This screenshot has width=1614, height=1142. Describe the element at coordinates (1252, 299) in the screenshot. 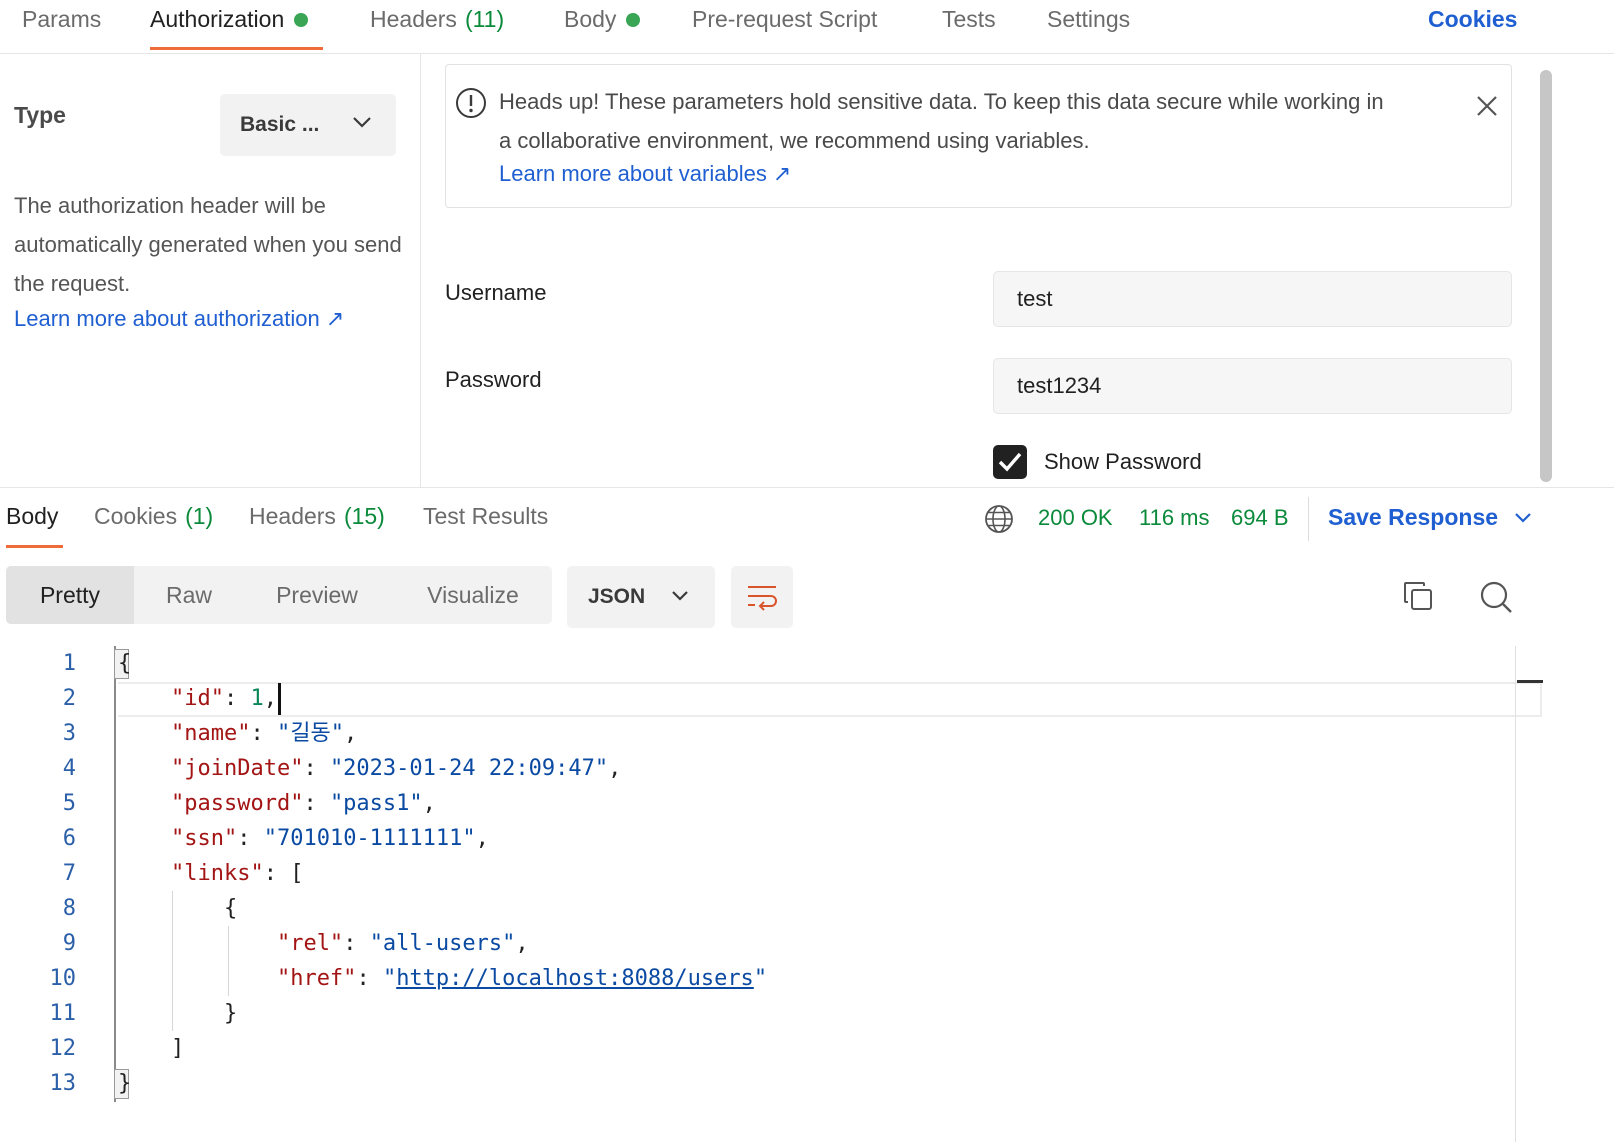

I see `username-input` at that location.